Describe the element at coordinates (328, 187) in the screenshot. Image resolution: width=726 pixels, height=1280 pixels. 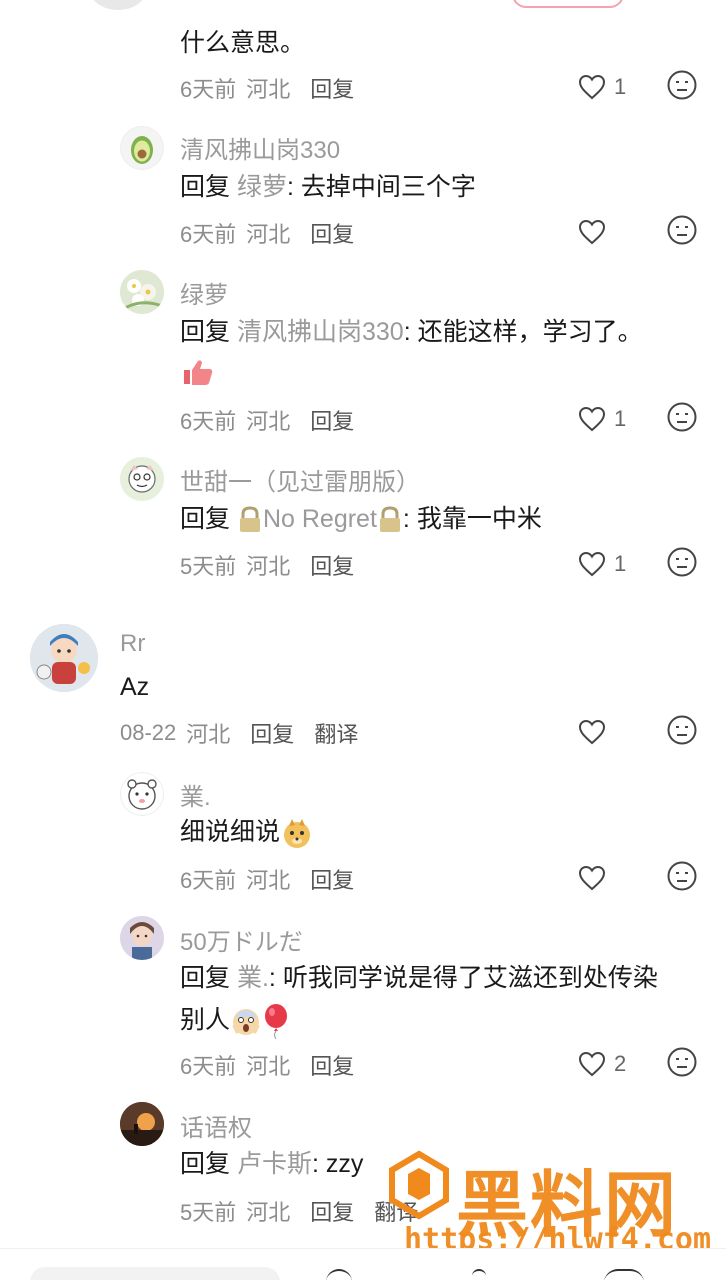
I see `comment-text: 回复 绿萝: 去掉中间三个字` at that location.